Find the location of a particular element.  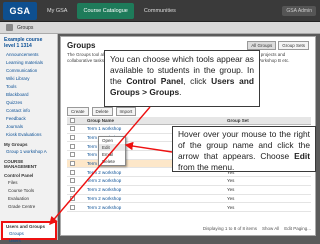

breadcrumb: Groups is located at coordinates (160, 28).